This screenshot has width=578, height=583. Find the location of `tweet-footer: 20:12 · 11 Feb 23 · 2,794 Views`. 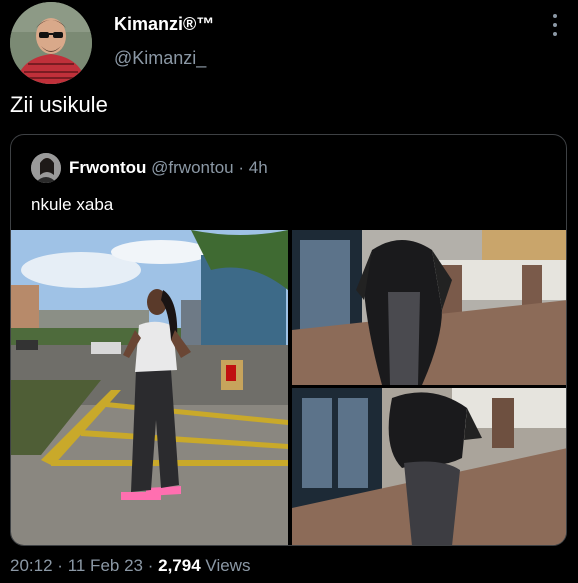

tweet-footer: 20:12 · 11 Feb 23 · 2,794 Views is located at coordinates (130, 566).